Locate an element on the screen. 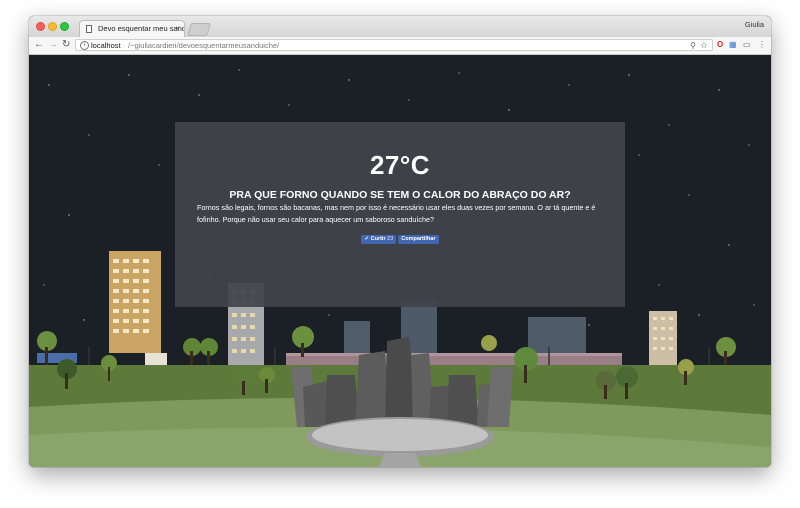 This screenshot has width=800, height=508. share-button: Compartilhar is located at coordinates (418, 239).